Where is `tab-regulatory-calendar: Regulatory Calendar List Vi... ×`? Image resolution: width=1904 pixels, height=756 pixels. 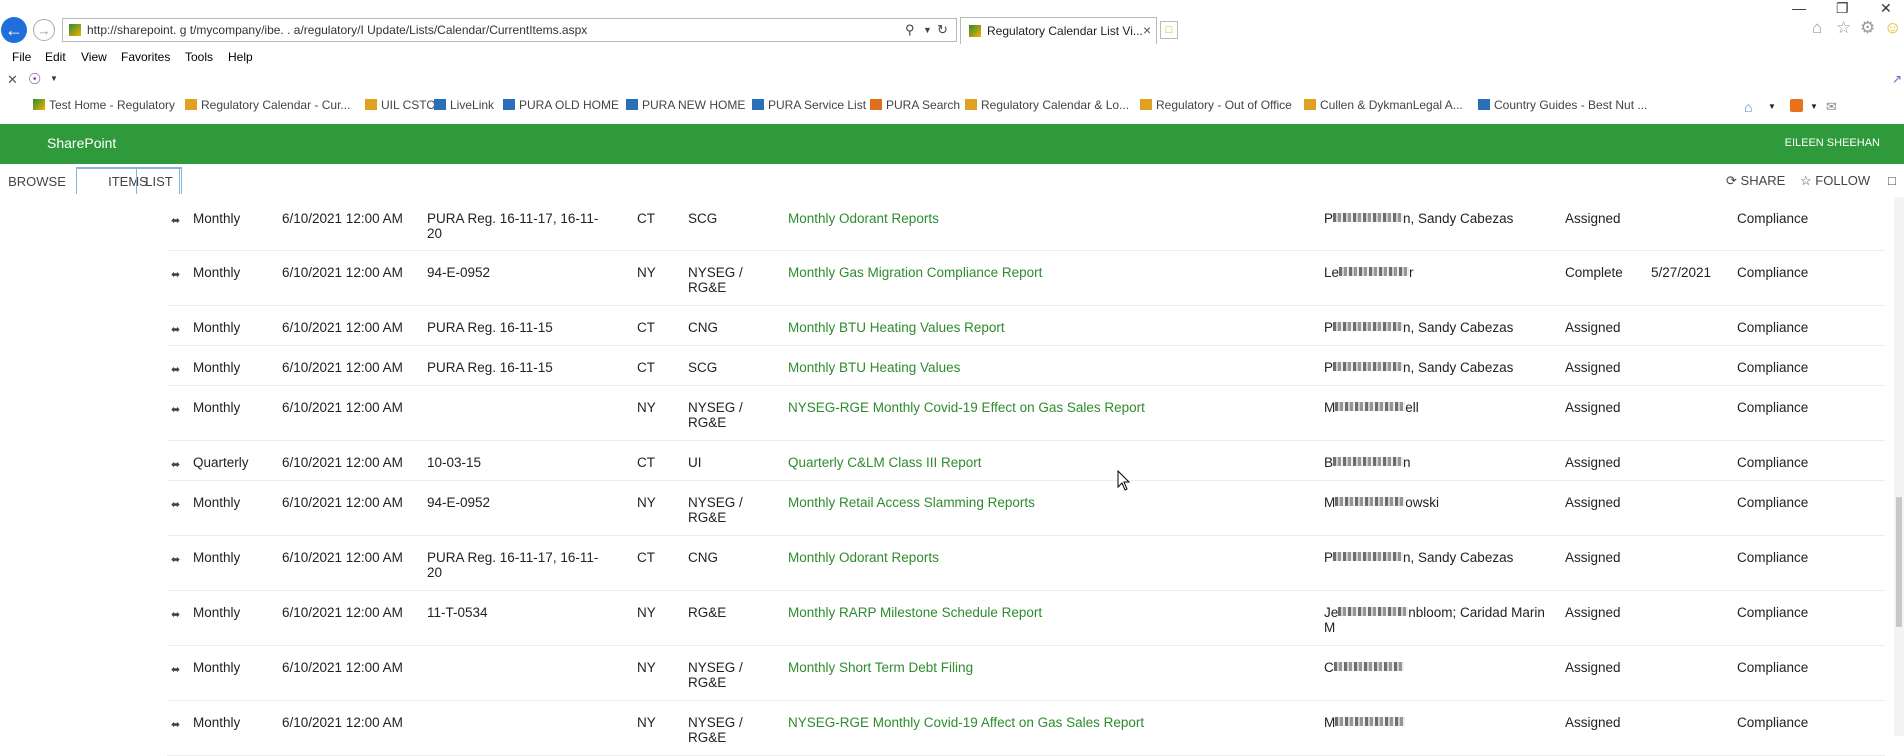 tab-regulatory-calendar: Regulatory Calendar List Vi... × is located at coordinates (1058, 30).